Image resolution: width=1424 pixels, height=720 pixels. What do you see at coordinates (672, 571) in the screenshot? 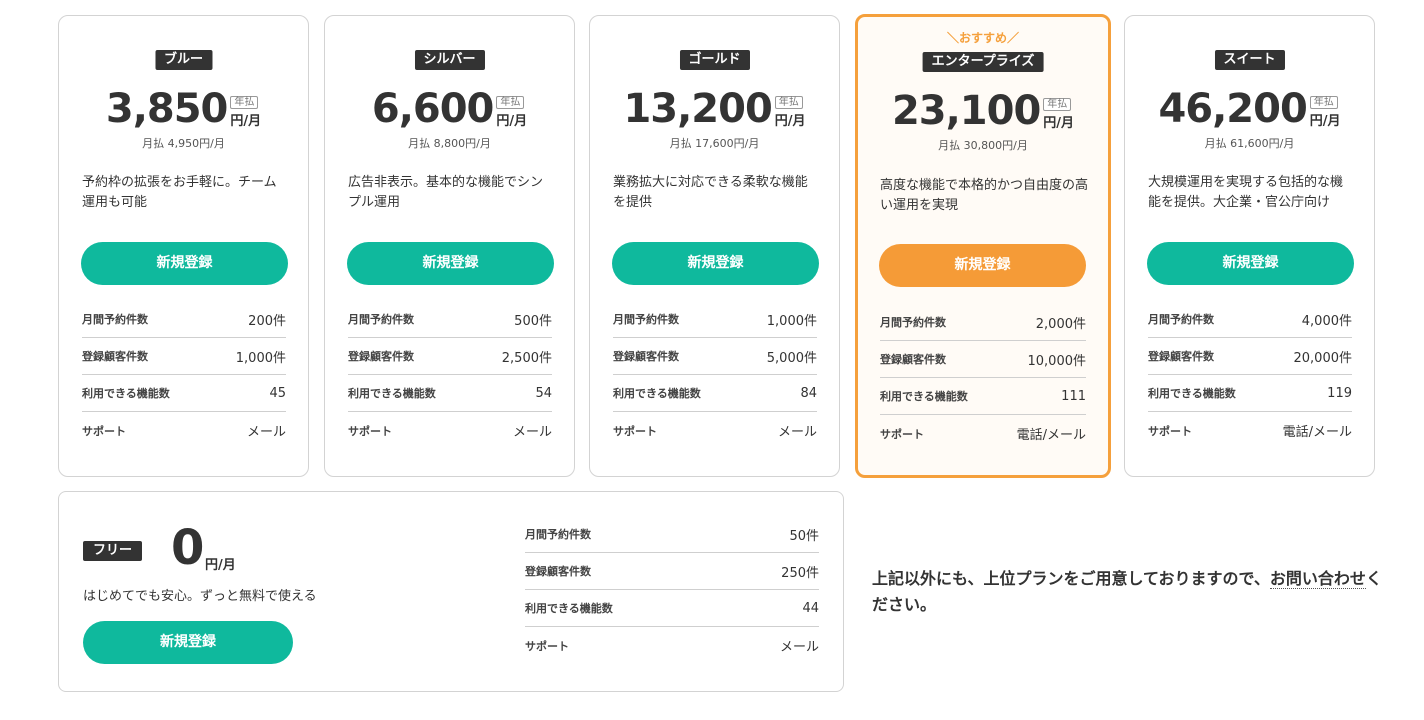
I see `spec-row: 登録顧客件数 250件` at bounding box center [672, 571].